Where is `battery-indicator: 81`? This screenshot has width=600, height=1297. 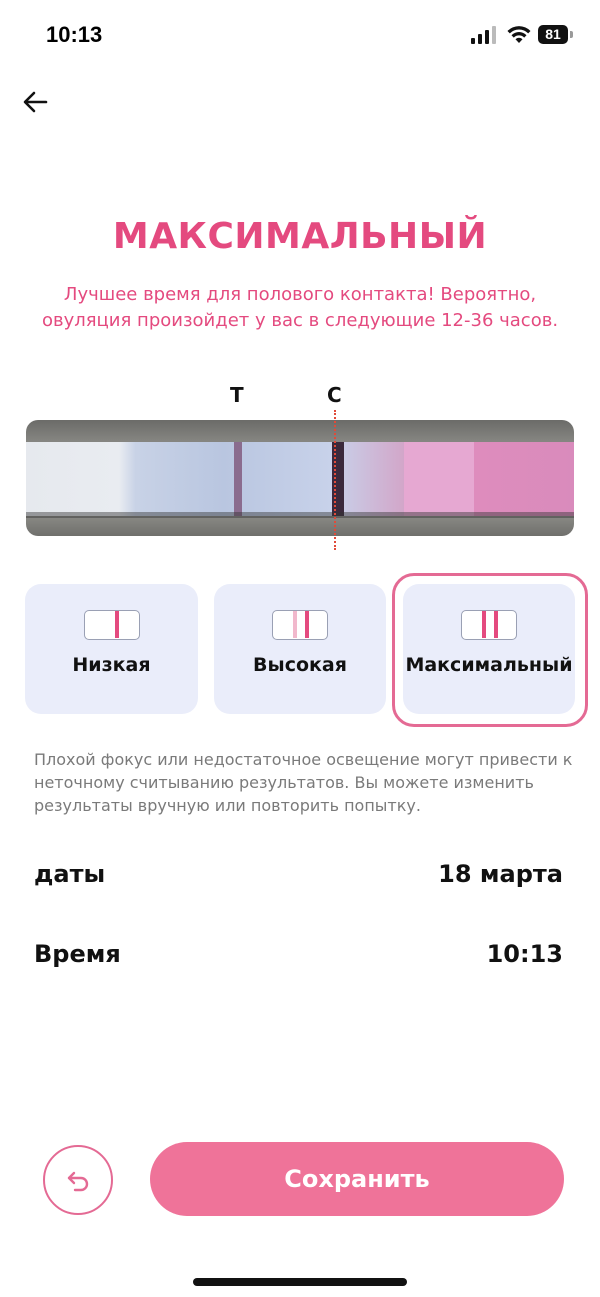
battery-indicator: 81 is located at coordinates (553, 34).